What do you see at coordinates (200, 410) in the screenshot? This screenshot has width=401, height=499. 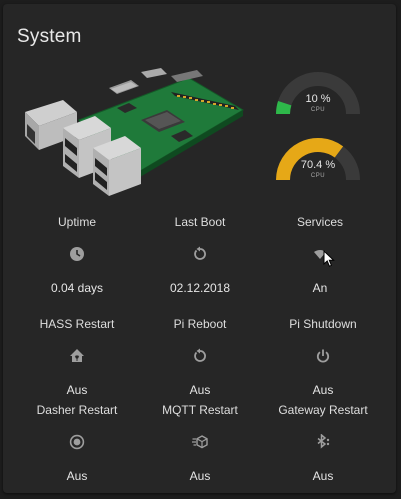 I see `sensor-label: MQTT Restart` at bounding box center [200, 410].